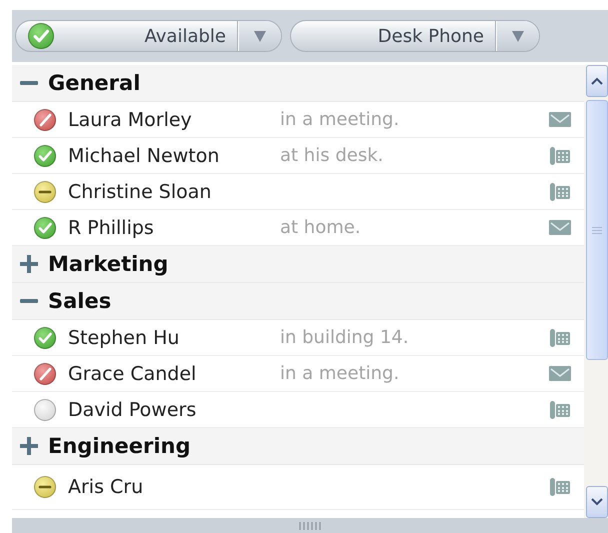 This screenshot has height=533, width=608. What do you see at coordinates (174, 155) in the screenshot?
I see `contact-name: Michael Newton` at bounding box center [174, 155].